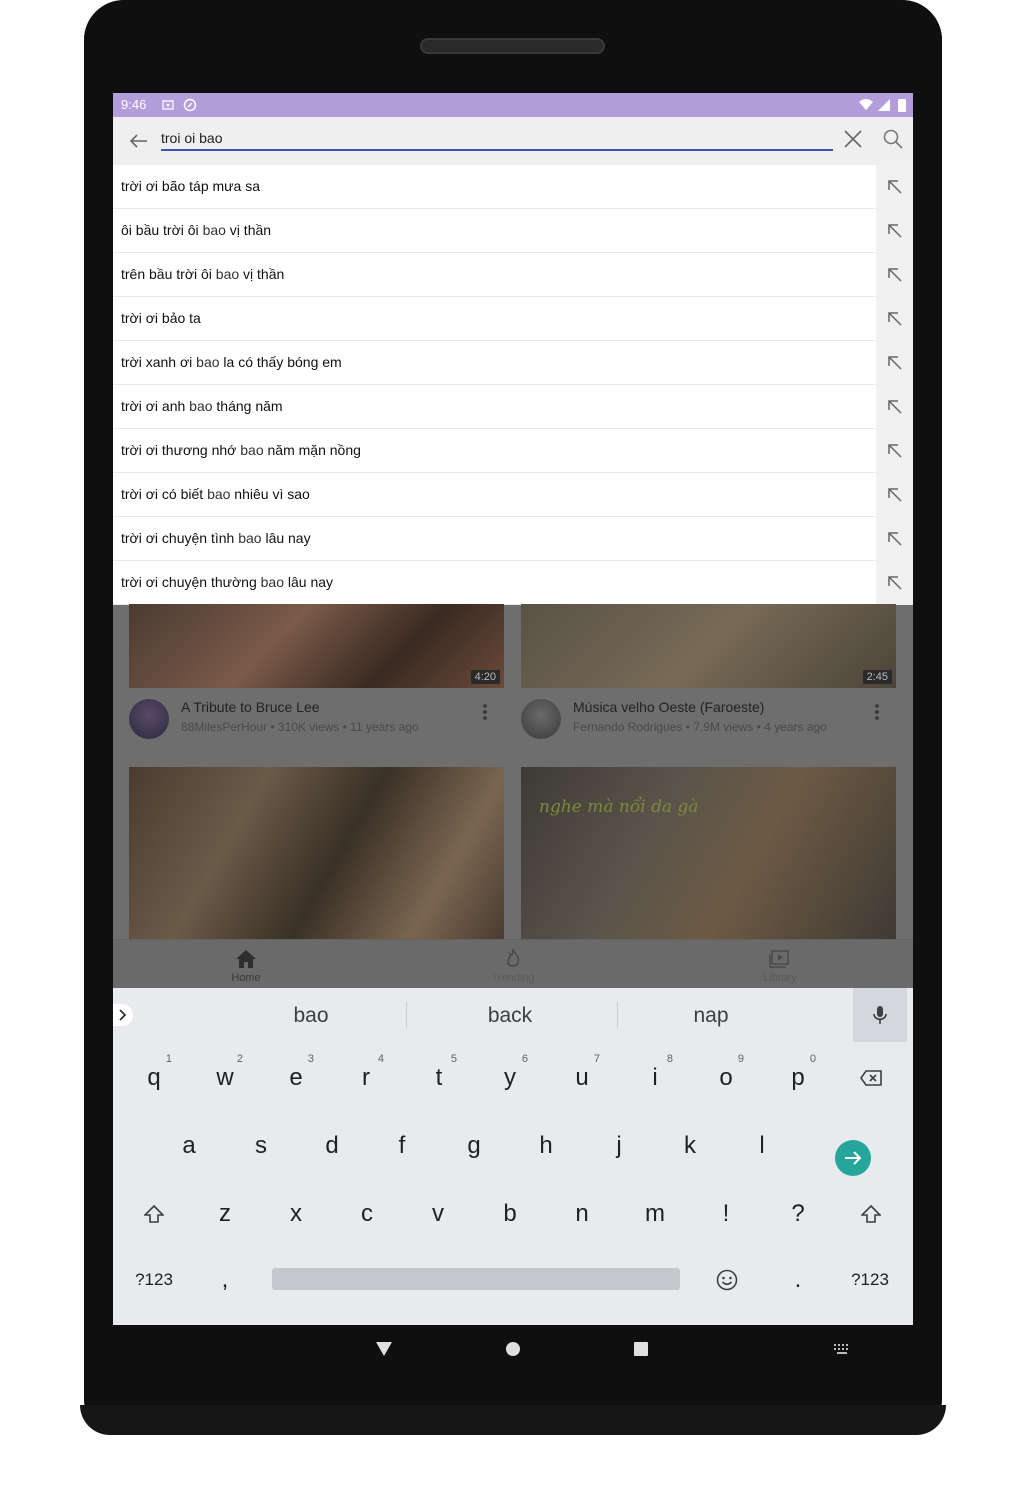  I want to click on key-label: r, so click(366, 1077).